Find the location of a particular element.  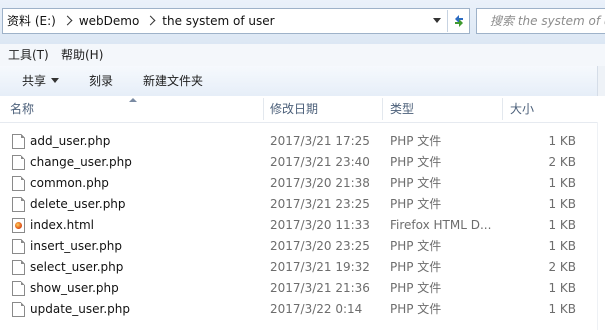

file-name: index.html is located at coordinates (62, 225).